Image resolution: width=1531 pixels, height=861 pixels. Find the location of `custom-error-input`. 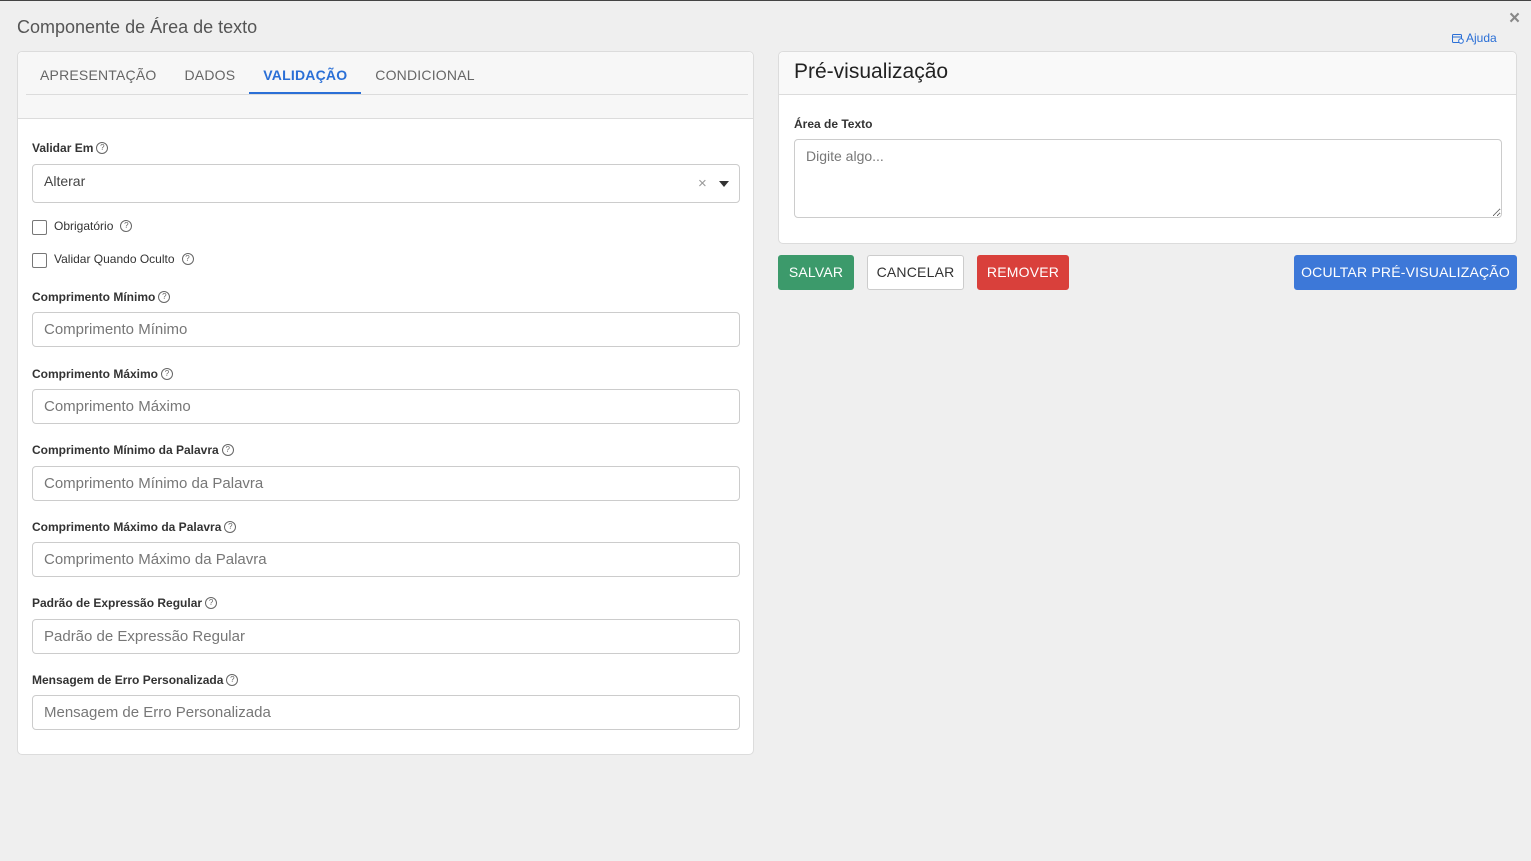

custom-error-input is located at coordinates (386, 712).